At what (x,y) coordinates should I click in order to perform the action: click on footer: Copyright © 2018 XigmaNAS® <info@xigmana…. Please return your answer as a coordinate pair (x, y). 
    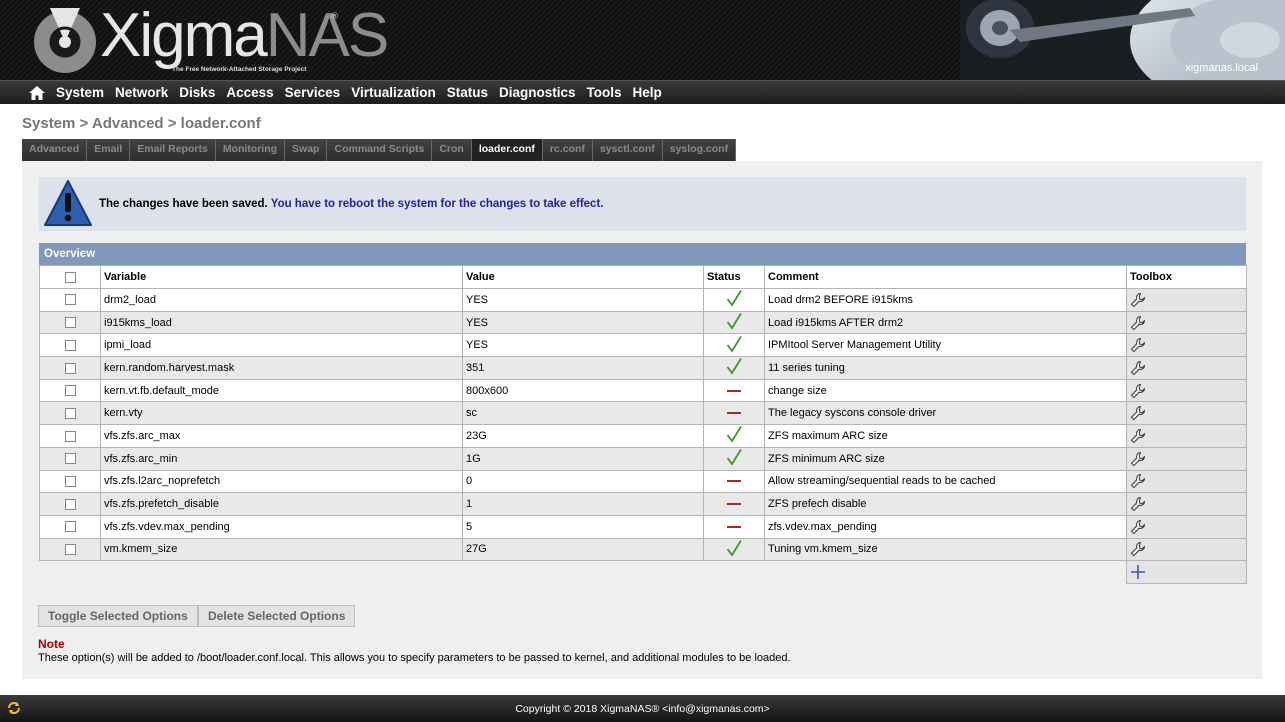
    Looking at the image, I should click on (642, 708).